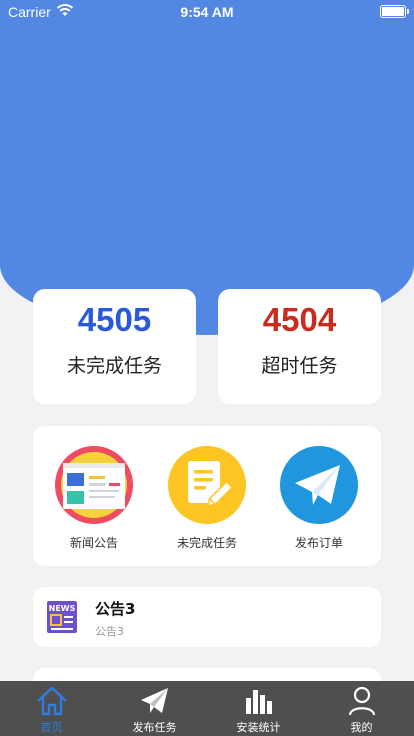 The image size is (414, 736). What do you see at coordinates (207, 617) in the screenshot?
I see `notice-item: NEWS 公告3 公告3` at bounding box center [207, 617].